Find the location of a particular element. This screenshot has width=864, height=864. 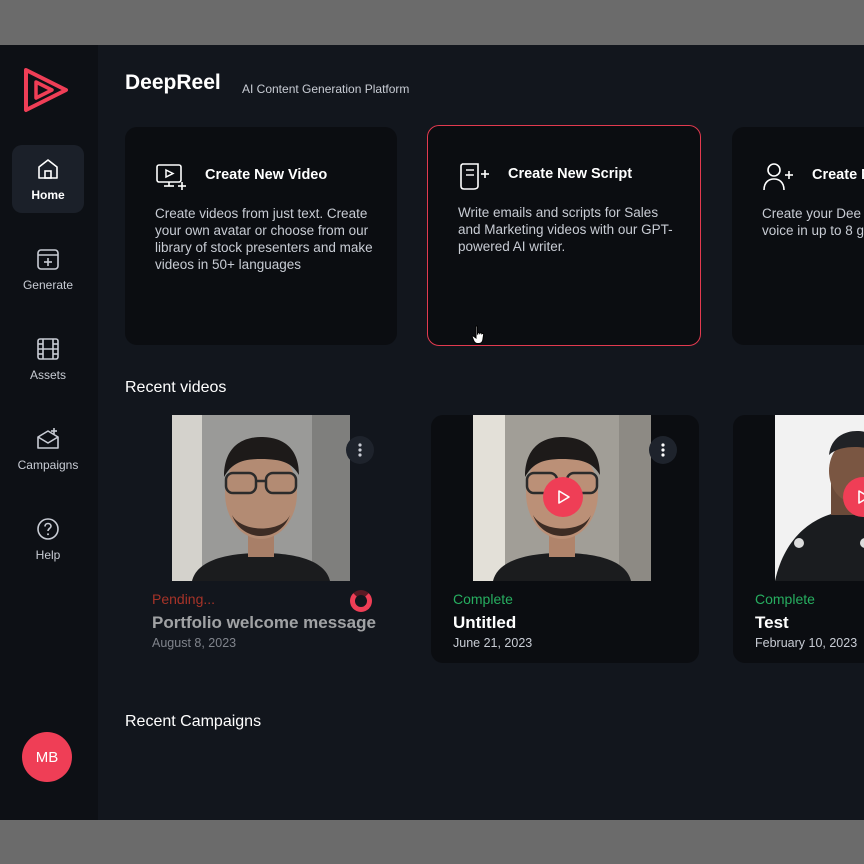

sidebar-item-home: Home is located at coordinates (48, 179).